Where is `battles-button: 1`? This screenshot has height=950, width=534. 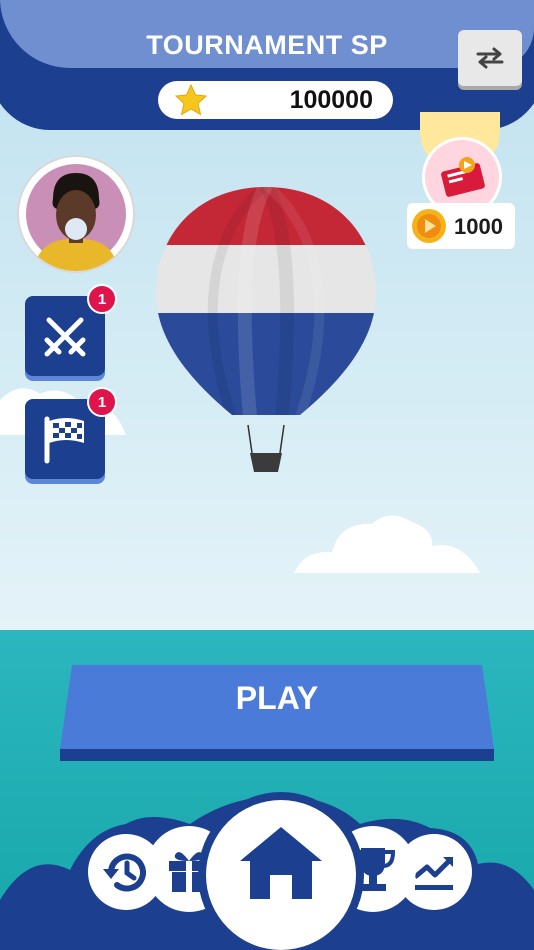 battles-button: 1 is located at coordinates (71, 330).